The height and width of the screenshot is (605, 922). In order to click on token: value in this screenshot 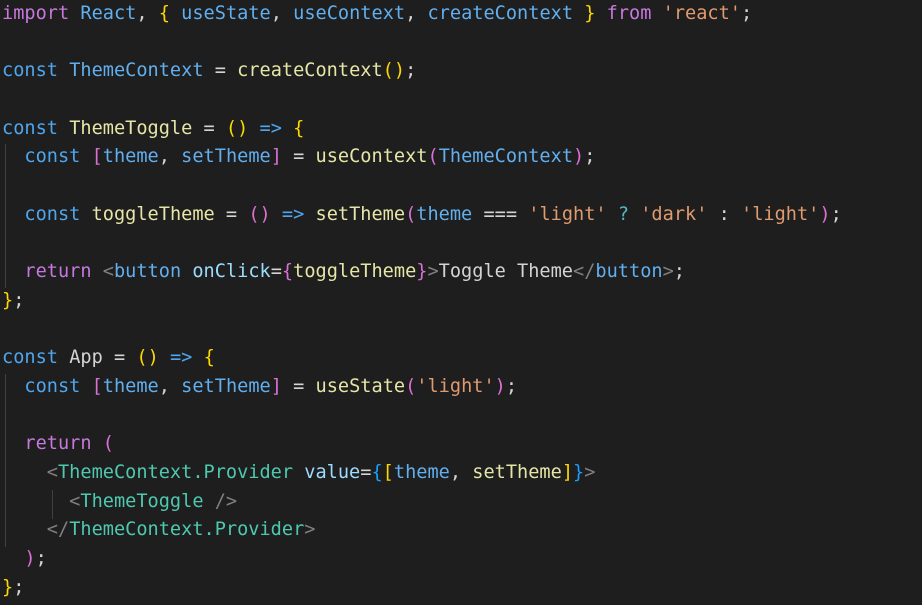, I will do `click(332, 472)`.